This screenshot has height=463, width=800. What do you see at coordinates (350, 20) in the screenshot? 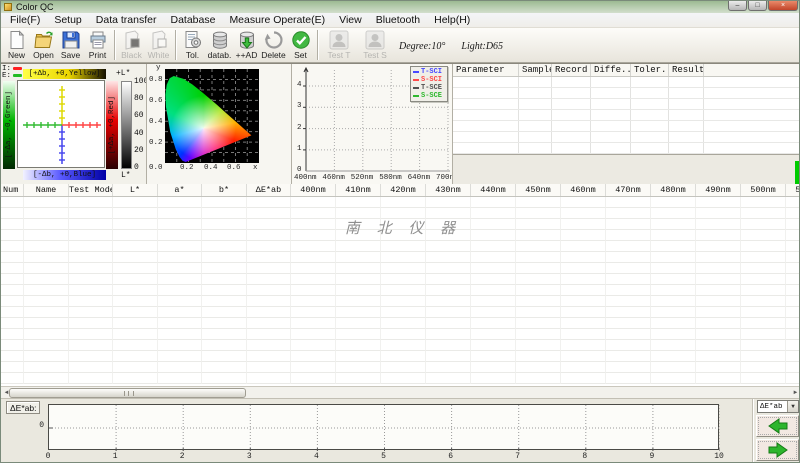
I see `menu-item-view: View` at bounding box center [350, 20].